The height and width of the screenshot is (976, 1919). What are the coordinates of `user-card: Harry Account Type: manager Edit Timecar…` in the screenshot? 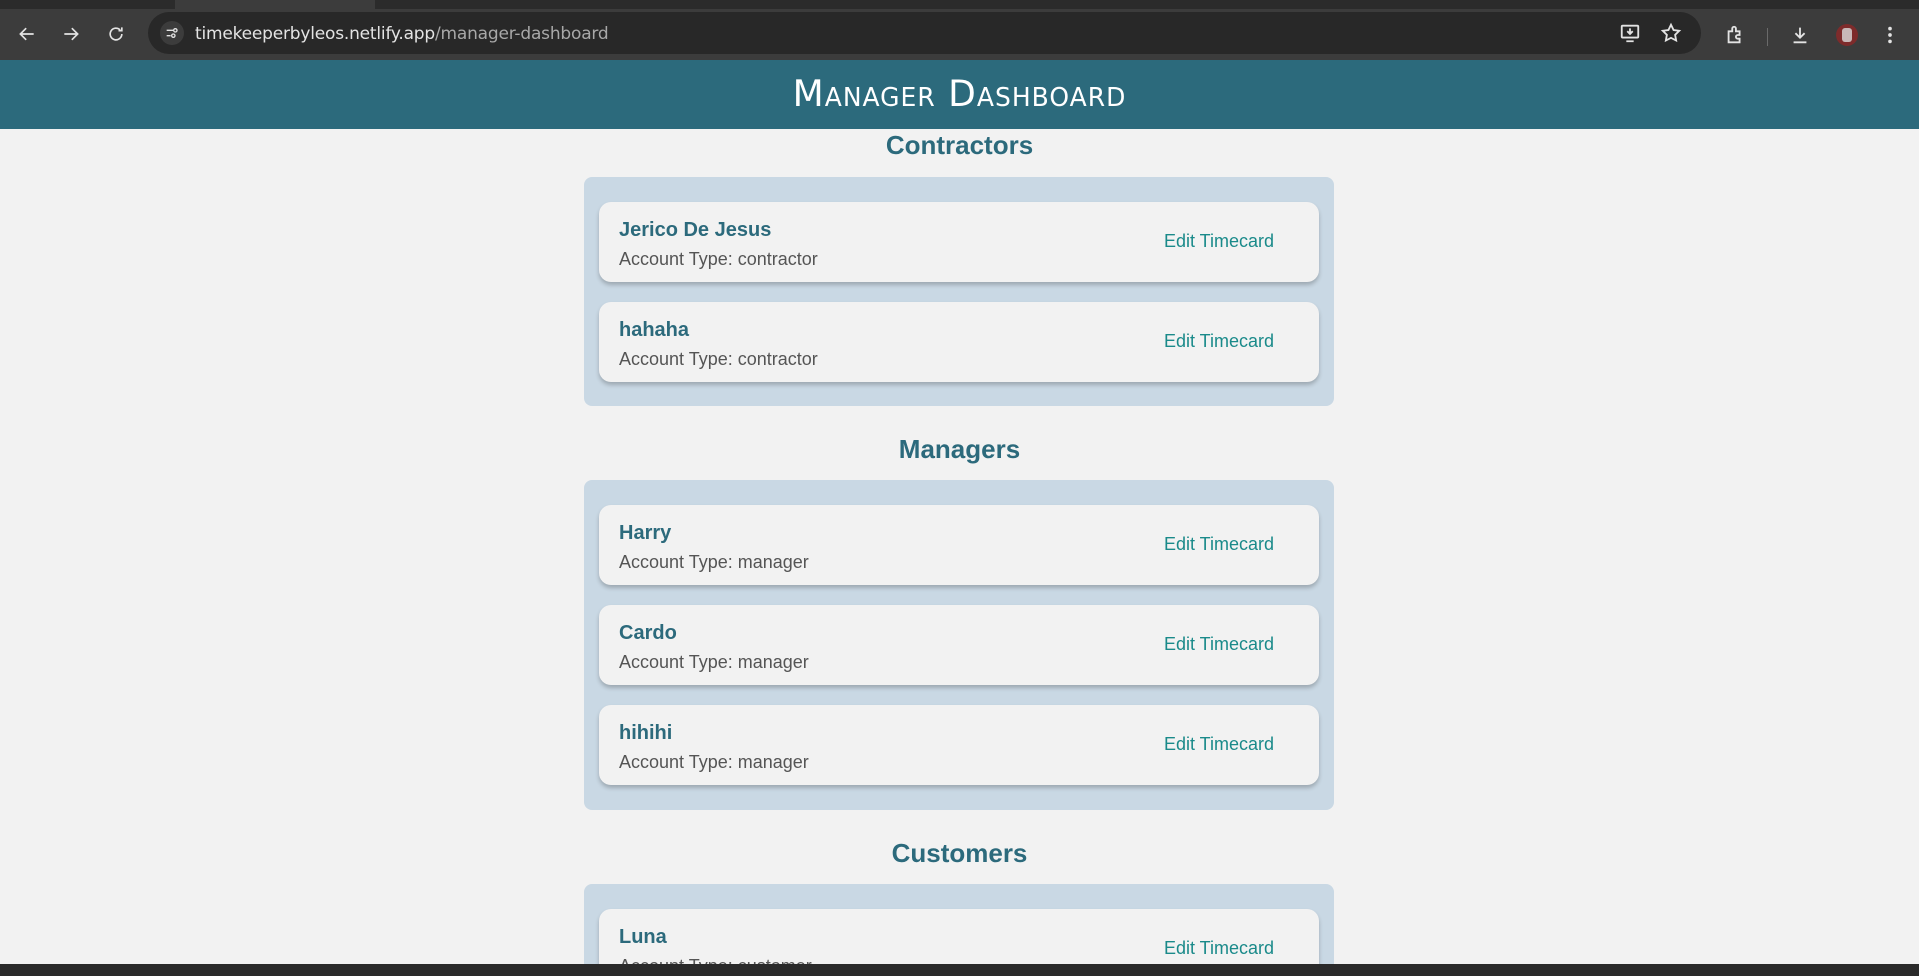 It's located at (959, 545).